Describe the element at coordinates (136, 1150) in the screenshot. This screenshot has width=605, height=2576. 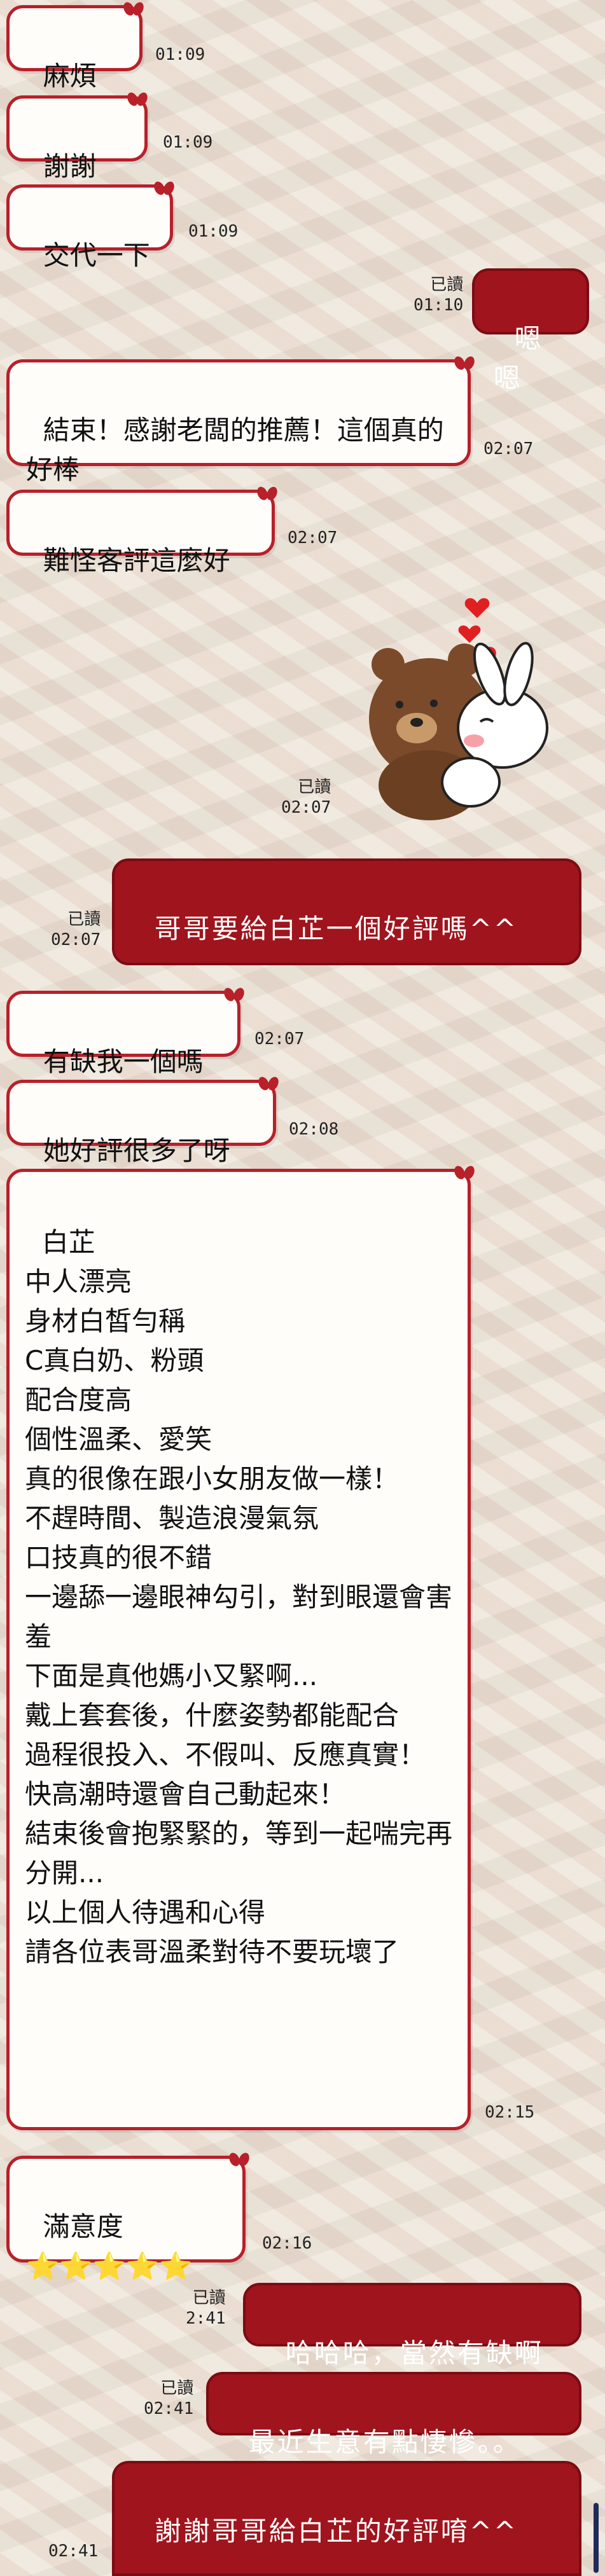
I see `message-text: 她好評很多了呀` at that location.